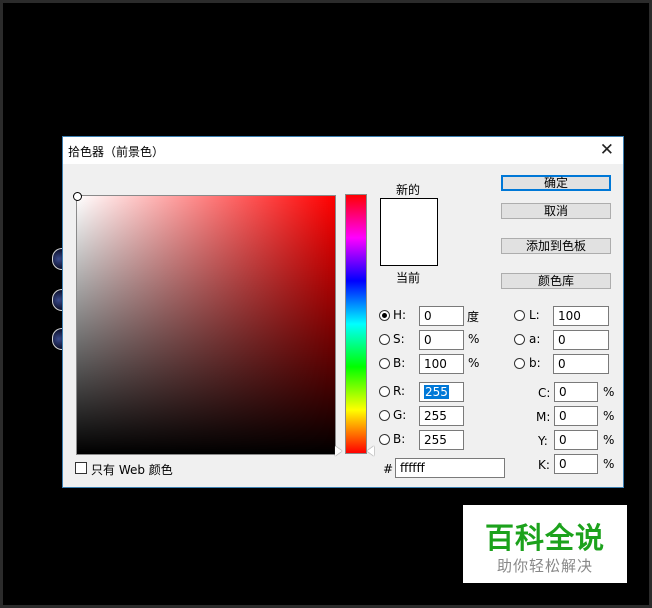  I want to click on cyan-label: C:, so click(544, 393).